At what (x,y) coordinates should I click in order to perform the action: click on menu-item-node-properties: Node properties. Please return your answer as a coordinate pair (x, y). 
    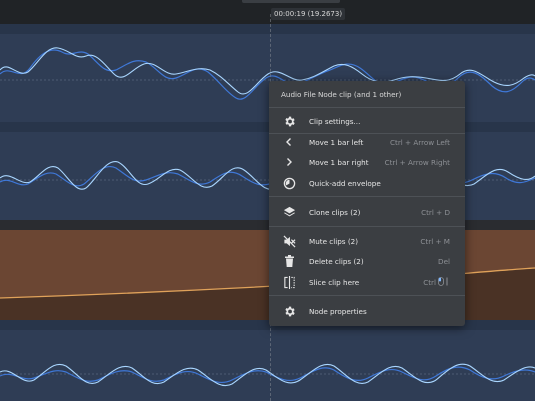
    Looking at the image, I should click on (367, 311).